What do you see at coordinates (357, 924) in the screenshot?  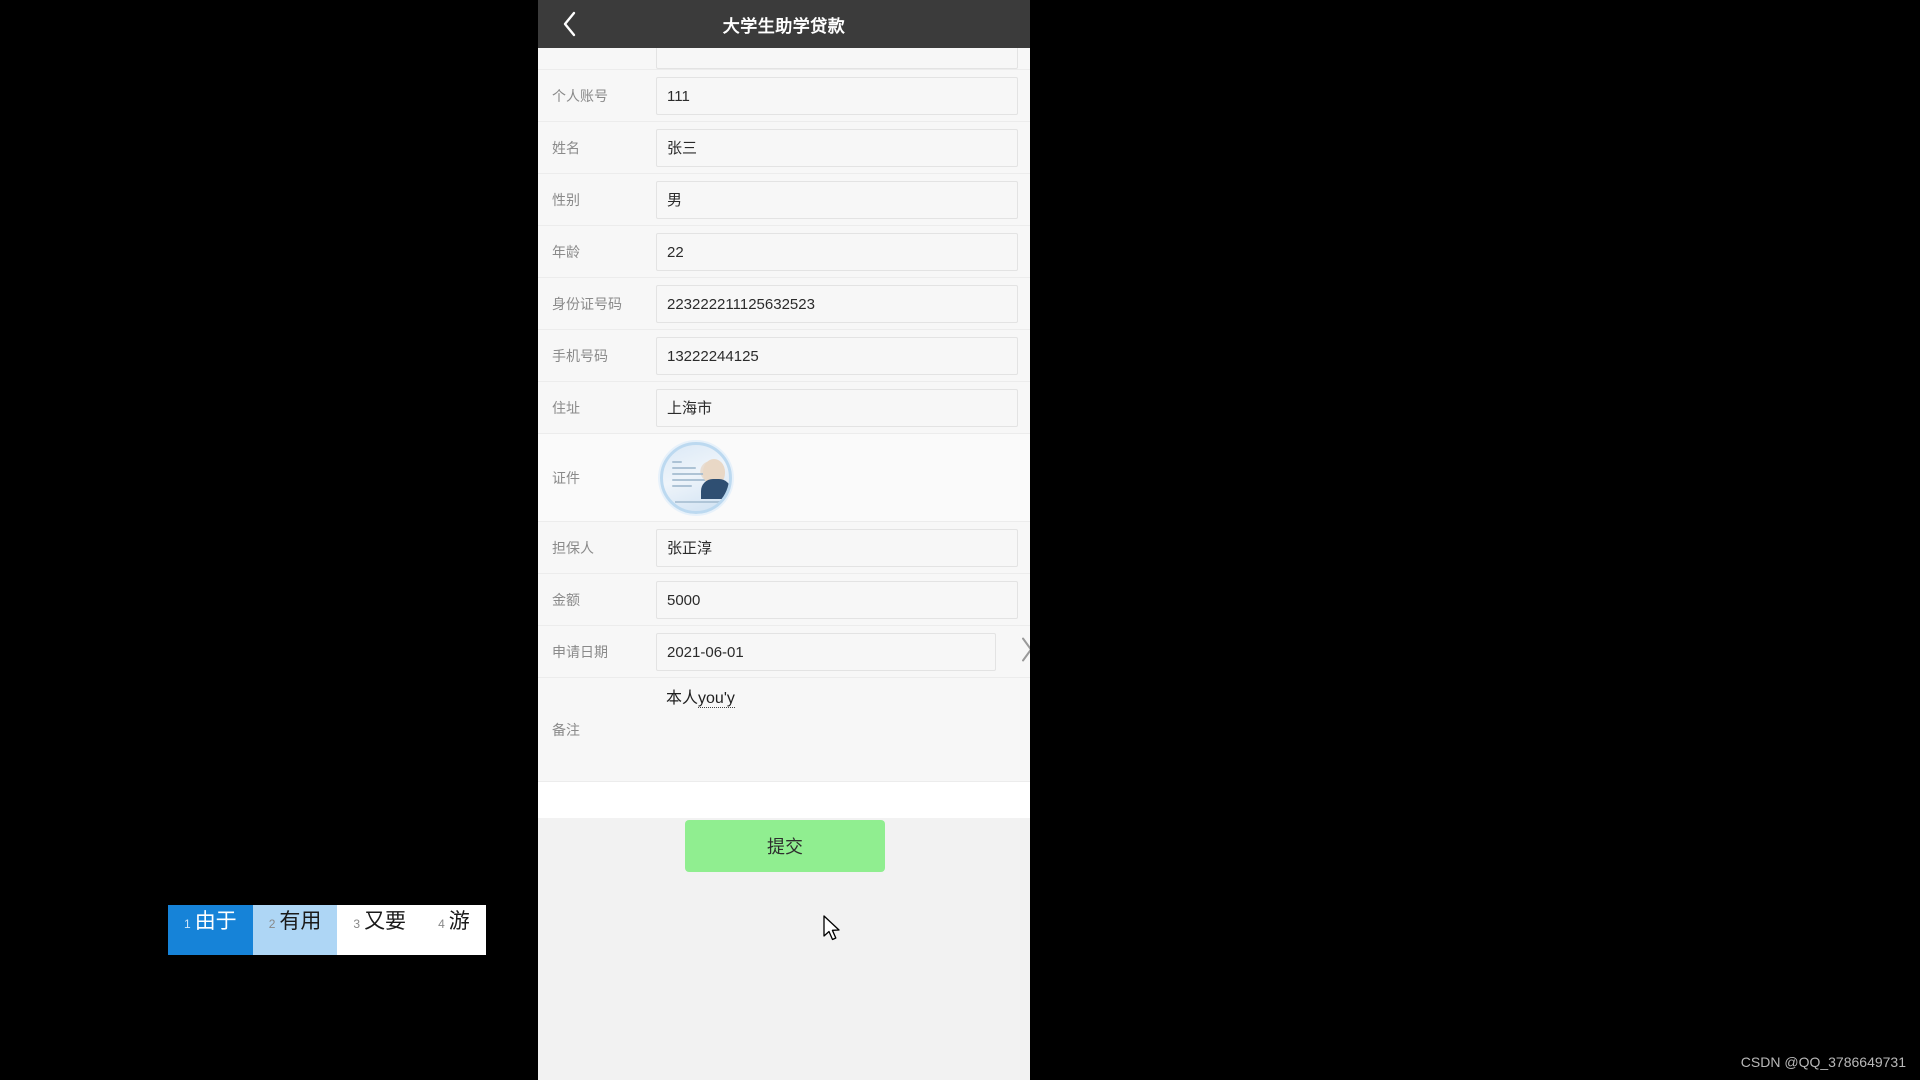 I see `ime-candidate-index-3: 3` at bounding box center [357, 924].